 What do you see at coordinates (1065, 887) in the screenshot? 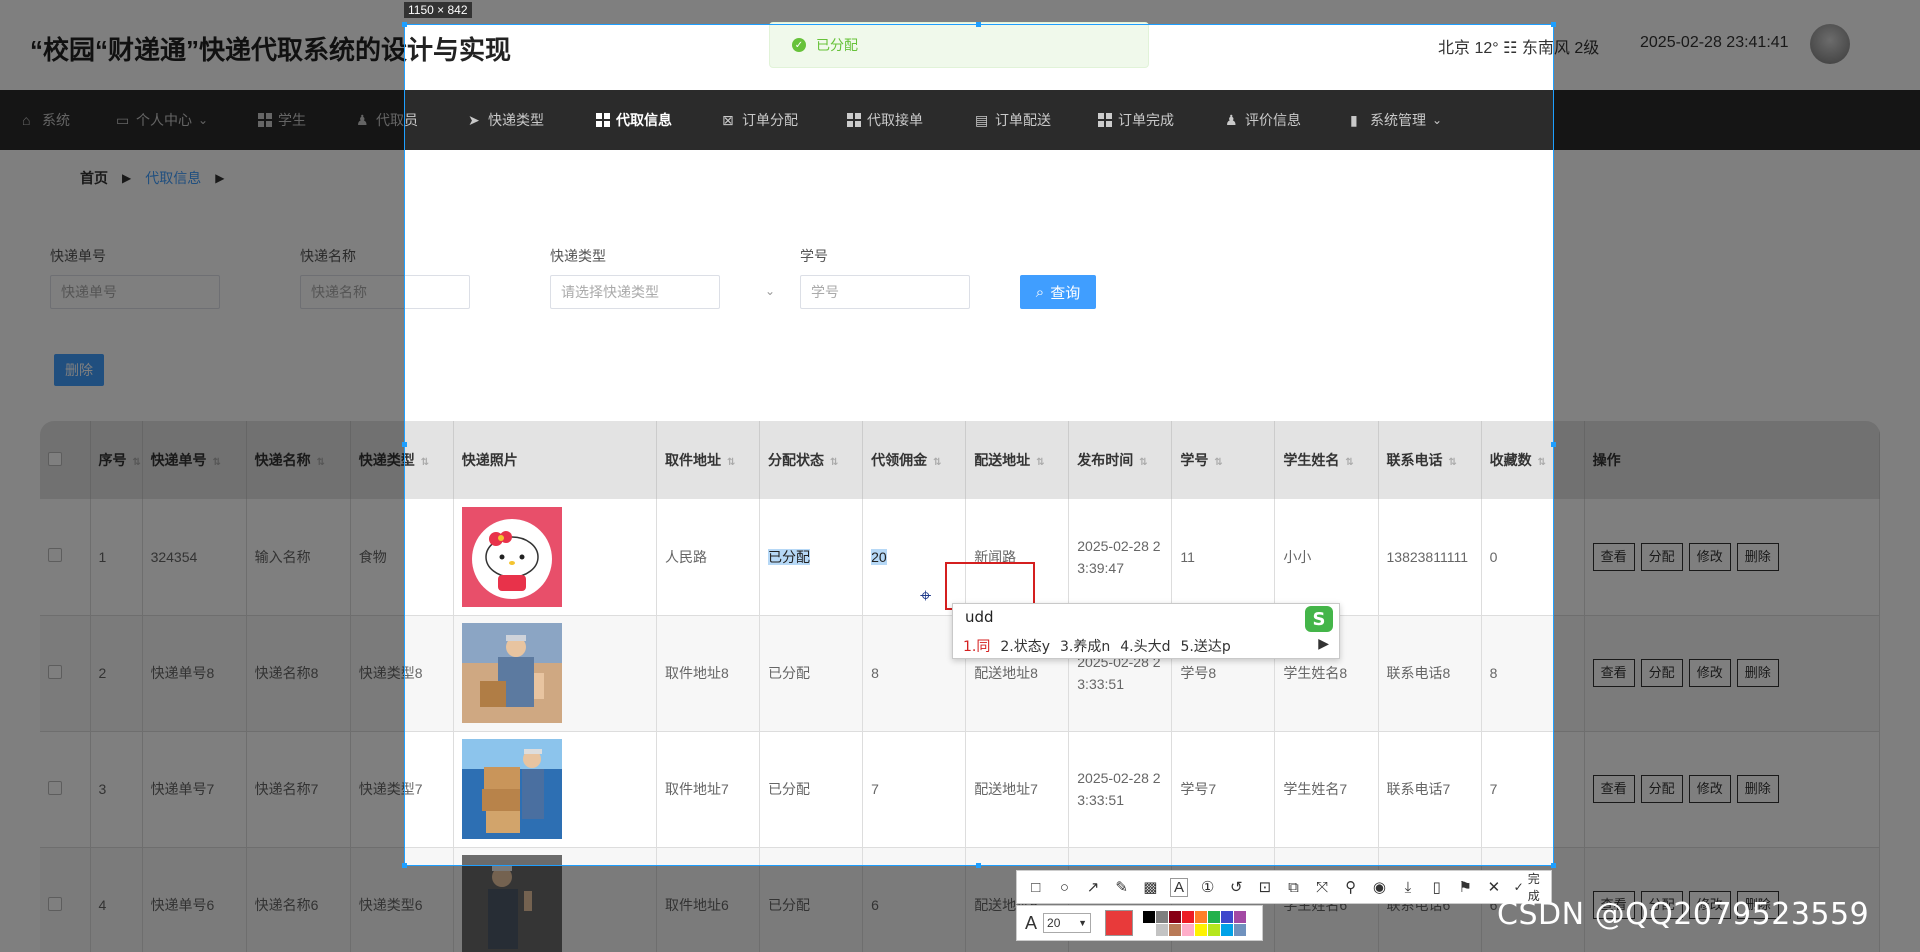
I see `ellipse-tool-icon: ○` at bounding box center [1065, 887].